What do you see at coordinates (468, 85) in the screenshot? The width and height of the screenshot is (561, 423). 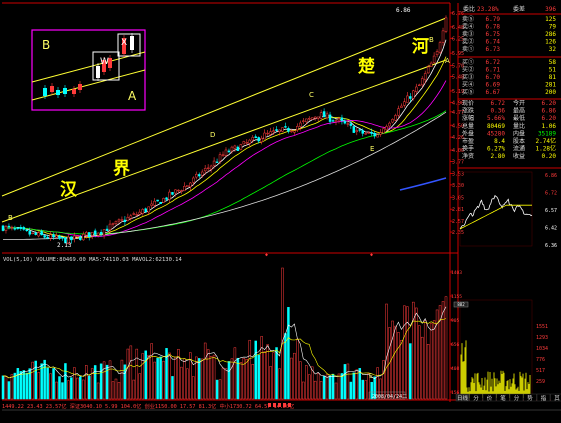 I see `buy-level-label: 买④` at bounding box center [468, 85].